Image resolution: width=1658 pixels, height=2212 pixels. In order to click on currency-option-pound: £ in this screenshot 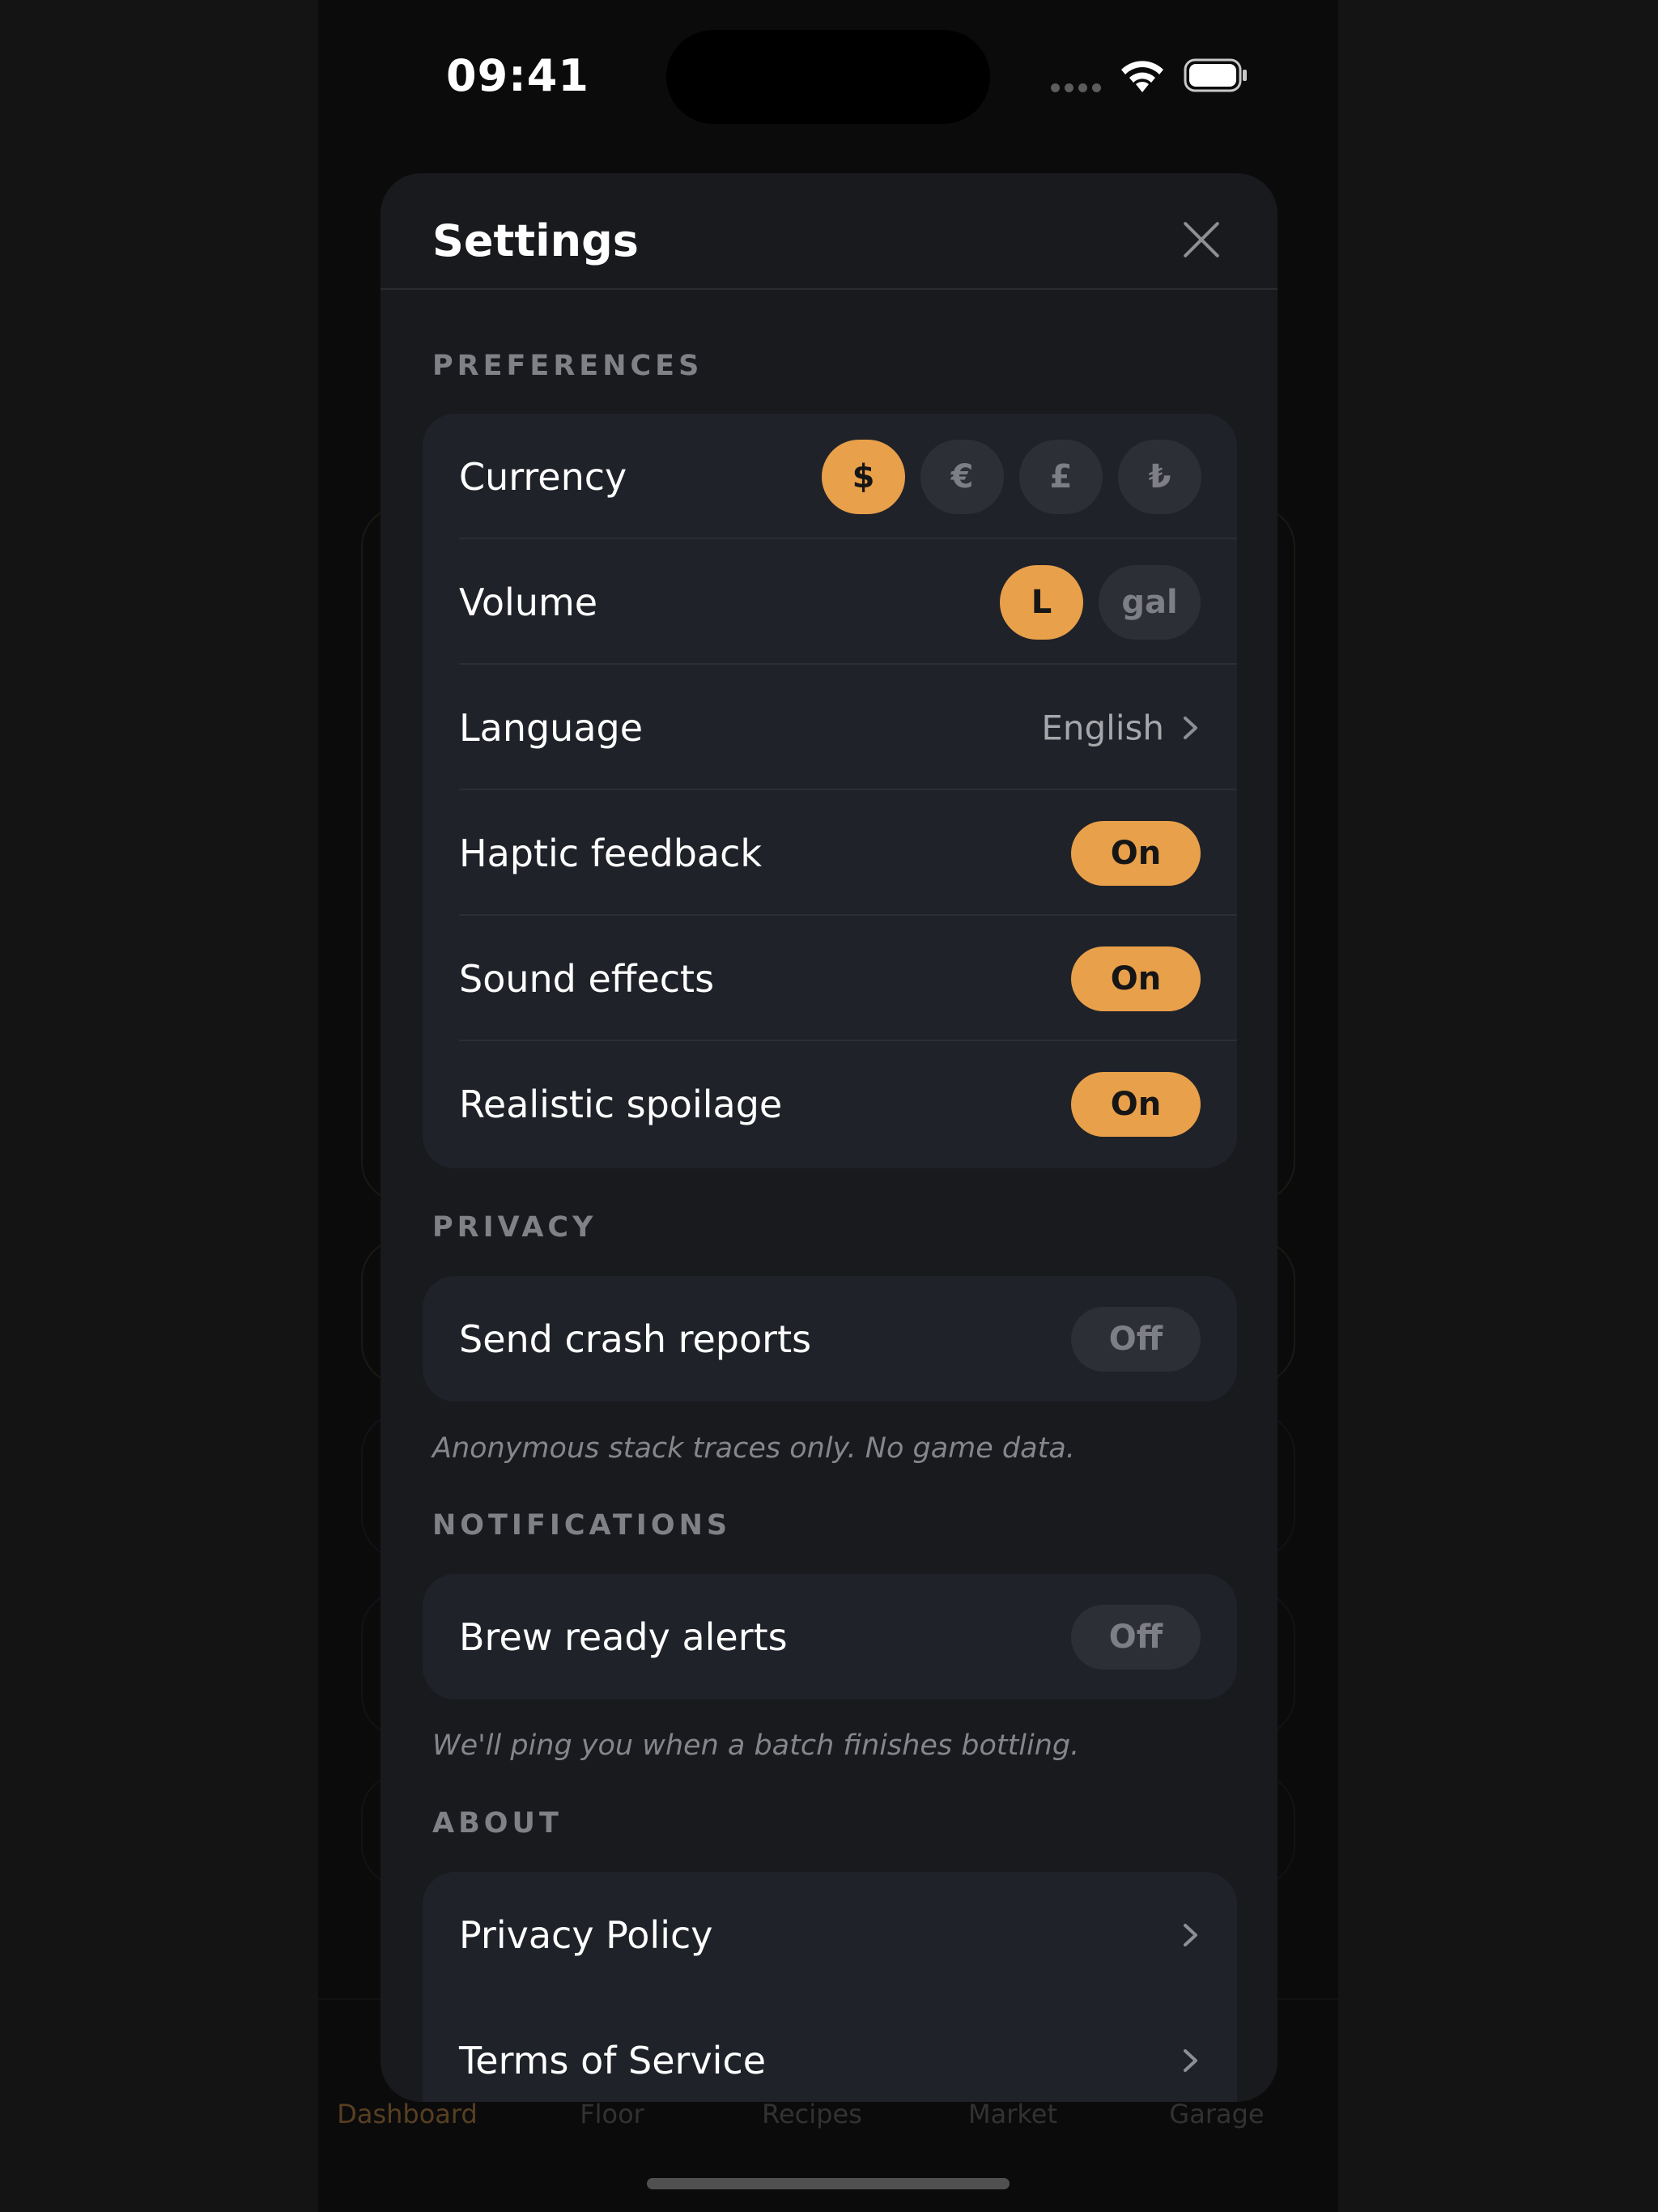, I will do `click(1061, 476)`.